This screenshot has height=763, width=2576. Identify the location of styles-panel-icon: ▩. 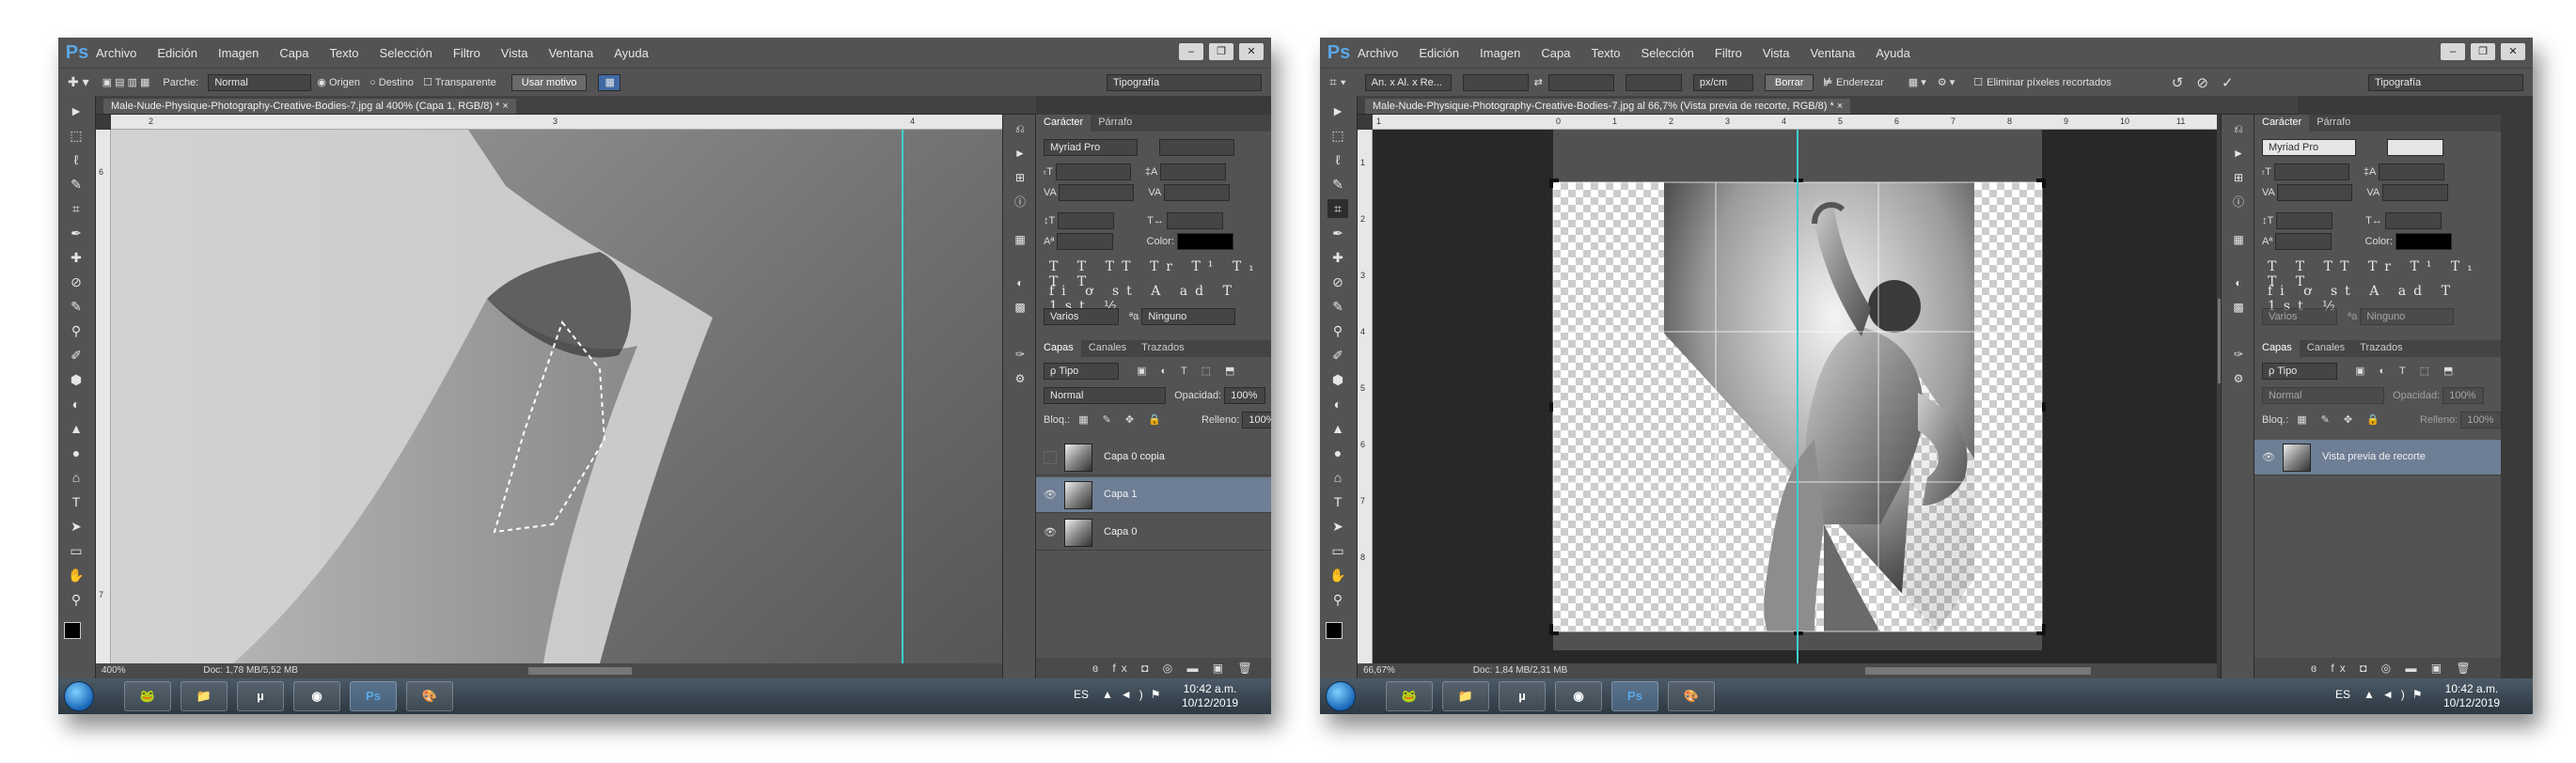
(1020, 308).